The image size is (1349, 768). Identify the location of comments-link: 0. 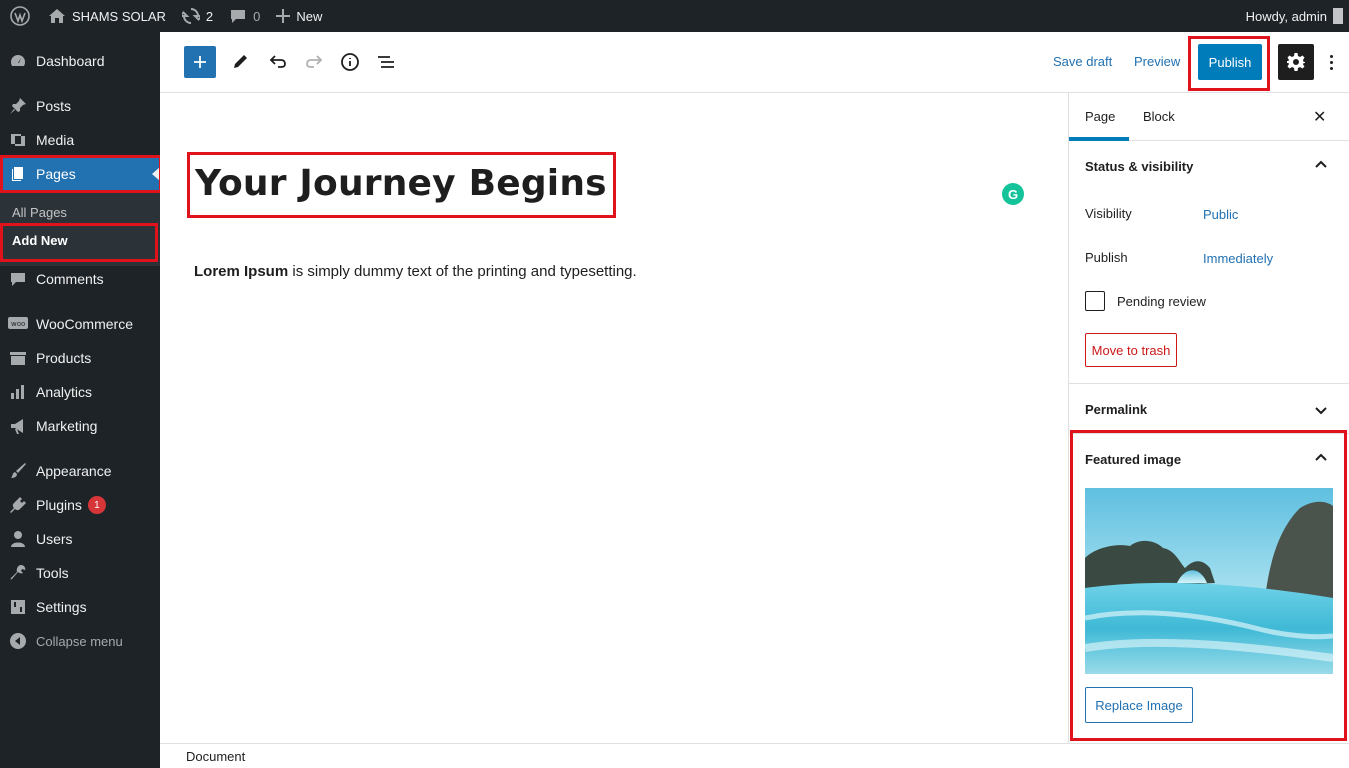
(244, 16).